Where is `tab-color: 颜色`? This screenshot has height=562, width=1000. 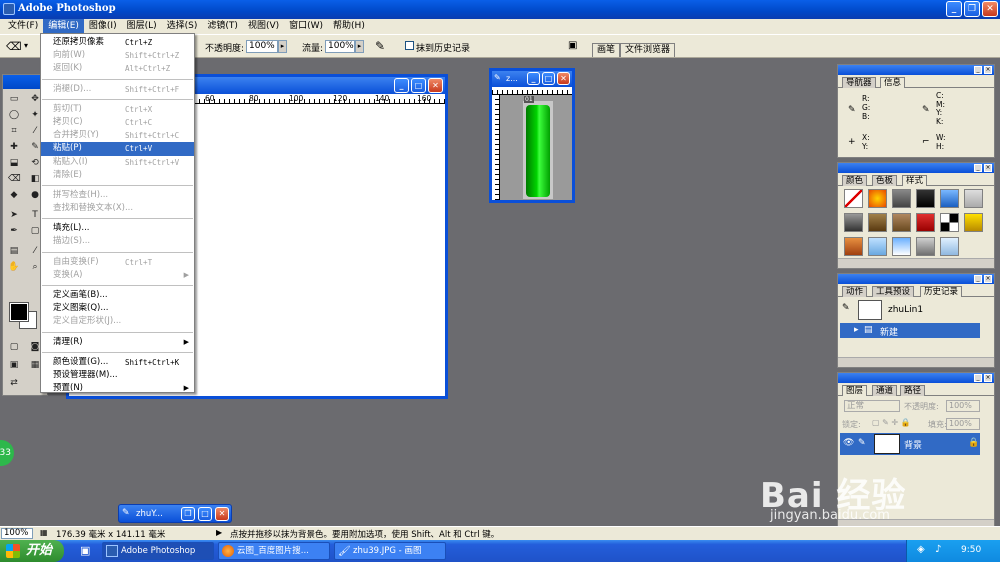 tab-color: 颜色 is located at coordinates (855, 180).